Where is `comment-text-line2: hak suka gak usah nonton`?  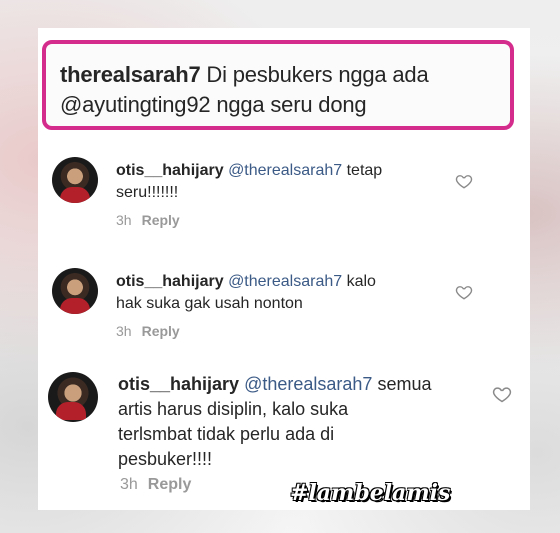
comment-text-line2: hak suka gak usah nonton is located at coordinates (209, 303).